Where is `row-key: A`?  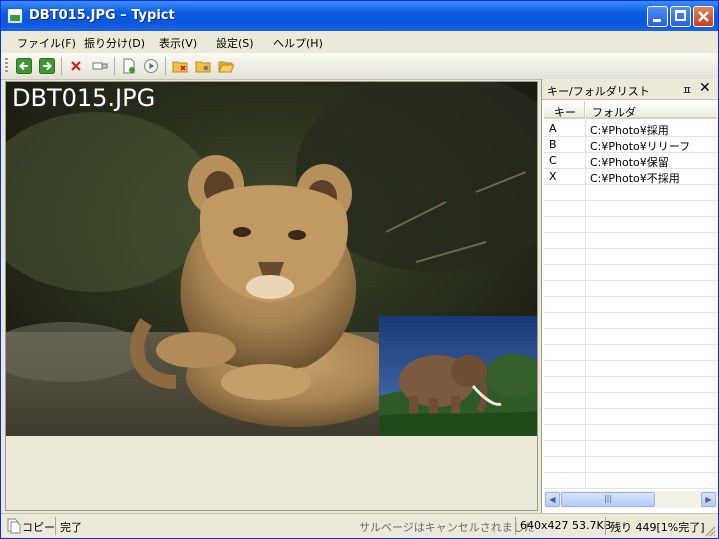
row-key: A is located at coordinates (553, 128).